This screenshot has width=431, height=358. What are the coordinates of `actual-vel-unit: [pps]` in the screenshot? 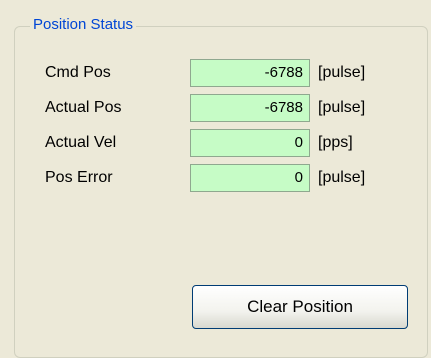 It's located at (335, 142).